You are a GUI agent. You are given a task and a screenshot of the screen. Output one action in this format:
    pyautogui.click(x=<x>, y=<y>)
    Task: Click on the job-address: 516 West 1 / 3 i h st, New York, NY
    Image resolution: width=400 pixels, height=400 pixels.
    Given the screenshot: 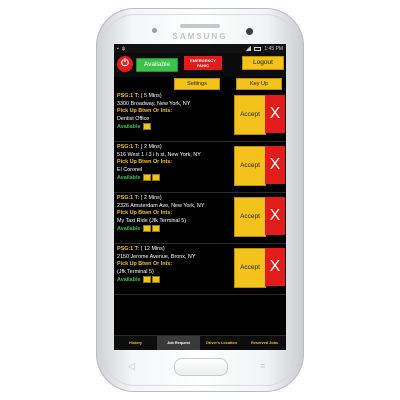 What is the action you would take?
    pyautogui.click(x=159, y=154)
    